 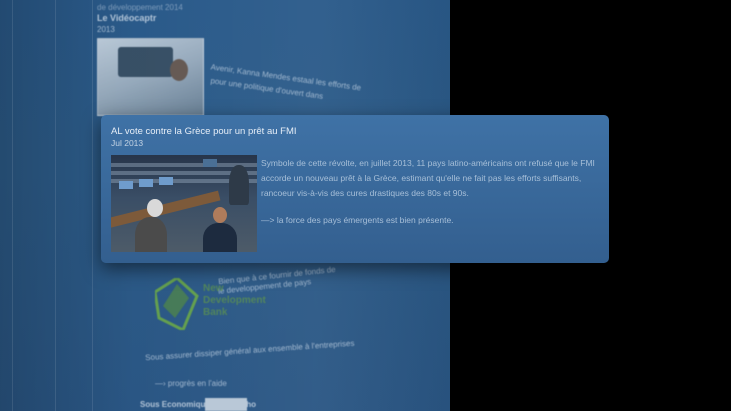 I want to click on background-text-line: de développement 2014, so click(x=140, y=7).